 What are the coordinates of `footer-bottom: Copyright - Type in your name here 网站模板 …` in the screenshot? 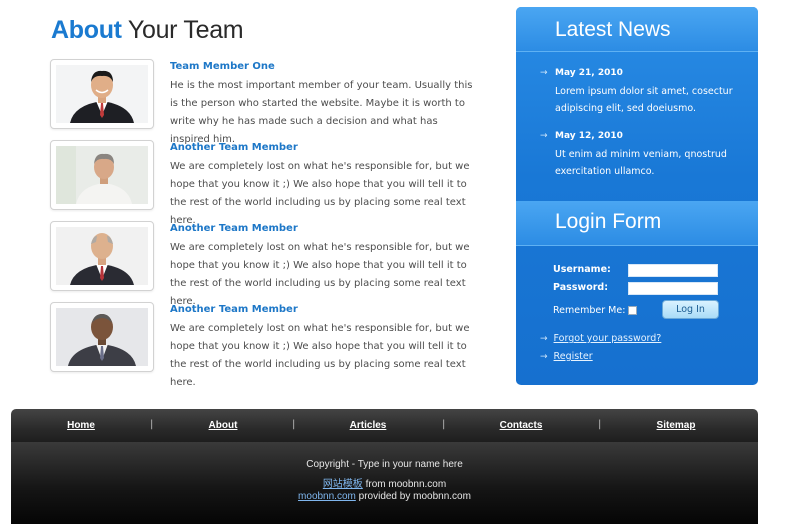 It's located at (384, 483).